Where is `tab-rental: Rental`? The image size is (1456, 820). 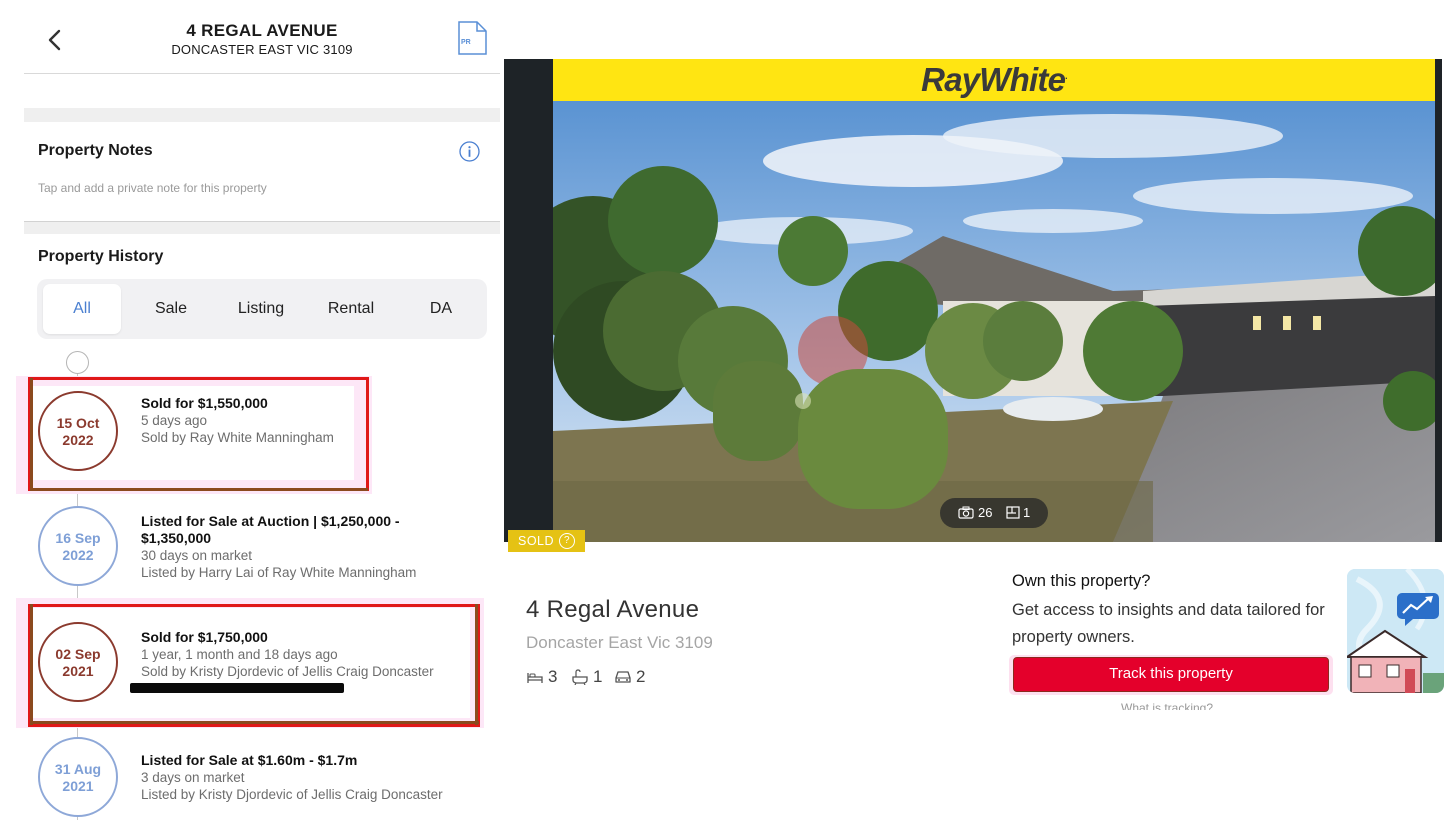 tab-rental: Rental is located at coordinates (351, 309).